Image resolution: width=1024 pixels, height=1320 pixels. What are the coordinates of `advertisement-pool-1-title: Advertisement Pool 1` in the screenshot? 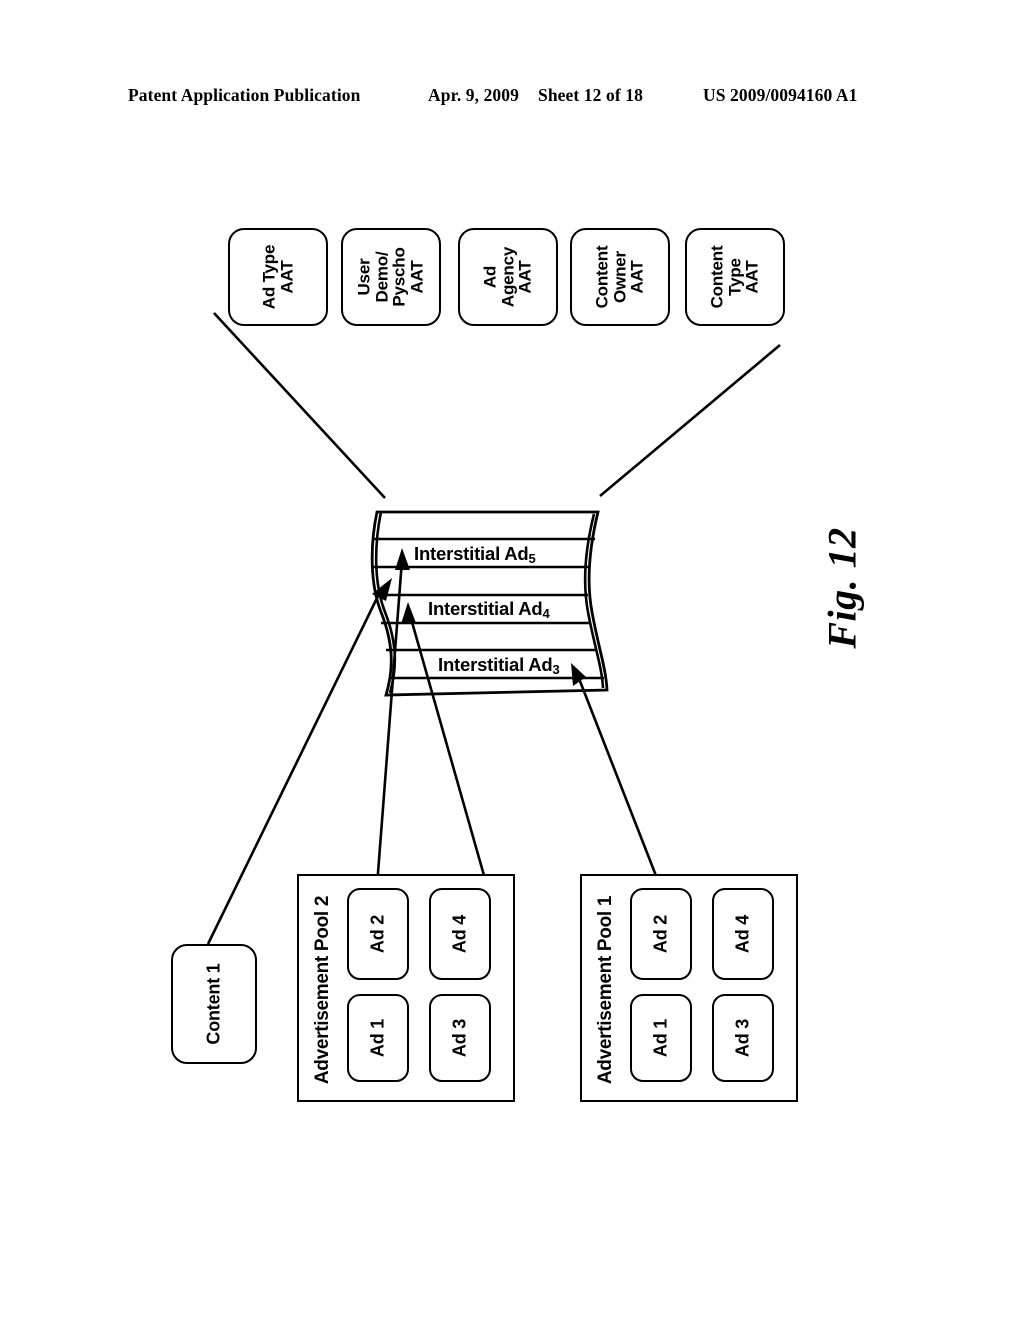 It's located at (605, 990).